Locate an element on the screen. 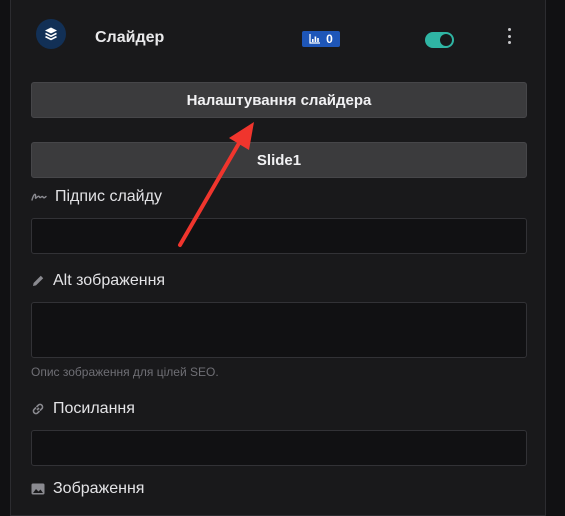  slide1-button: Slide1 is located at coordinates (279, 160).